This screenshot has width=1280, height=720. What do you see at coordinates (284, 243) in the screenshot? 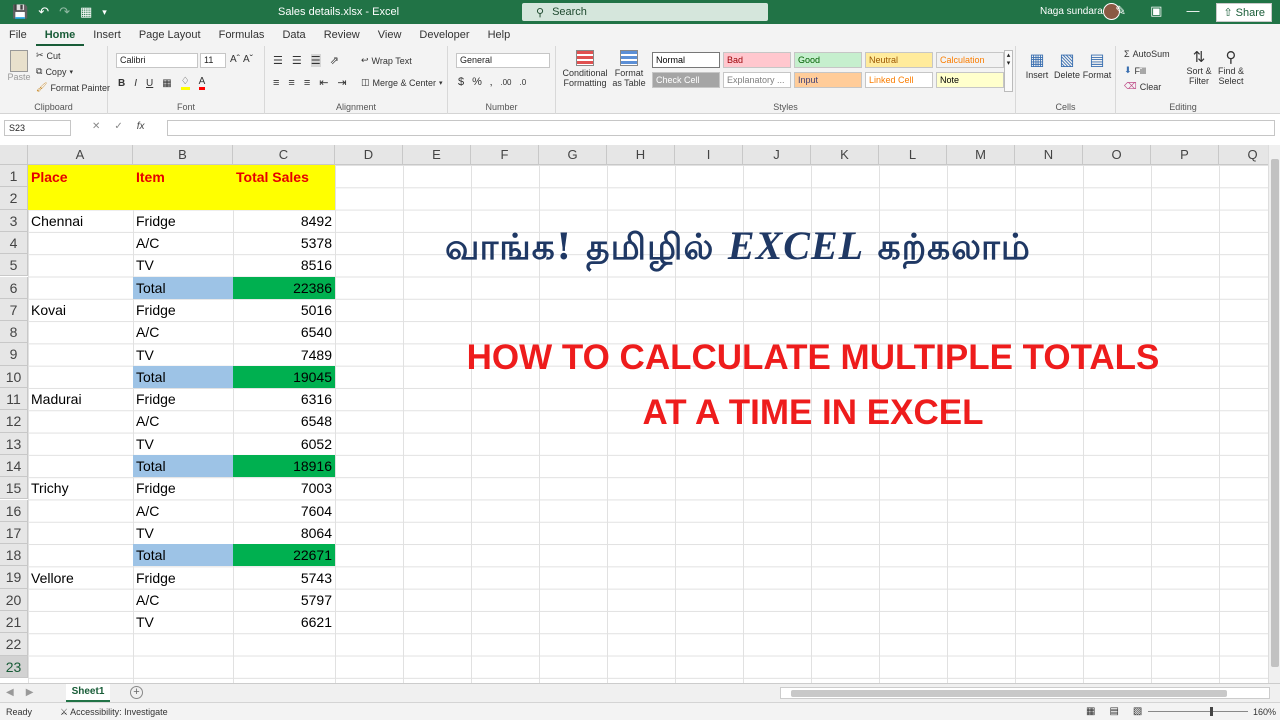
I see `cell-sales: 5378` at bounding box center [284, 243].